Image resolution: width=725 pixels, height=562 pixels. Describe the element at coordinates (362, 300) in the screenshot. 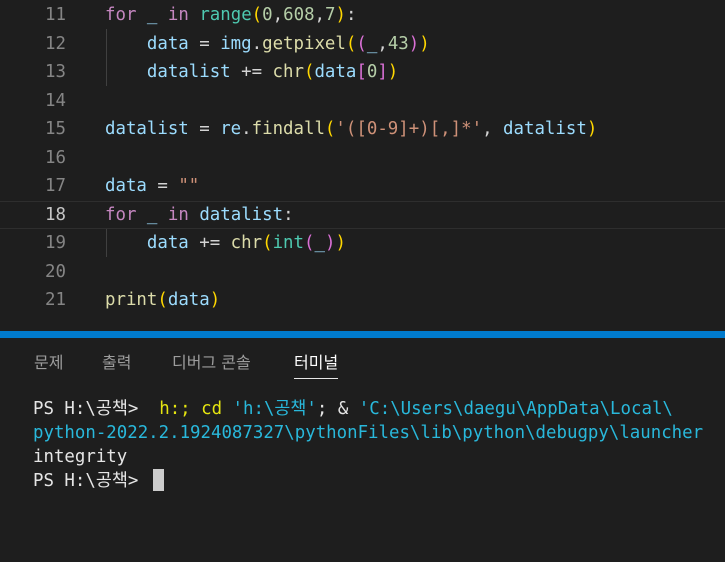

I see `code-line: 21 print(data)` at that location.